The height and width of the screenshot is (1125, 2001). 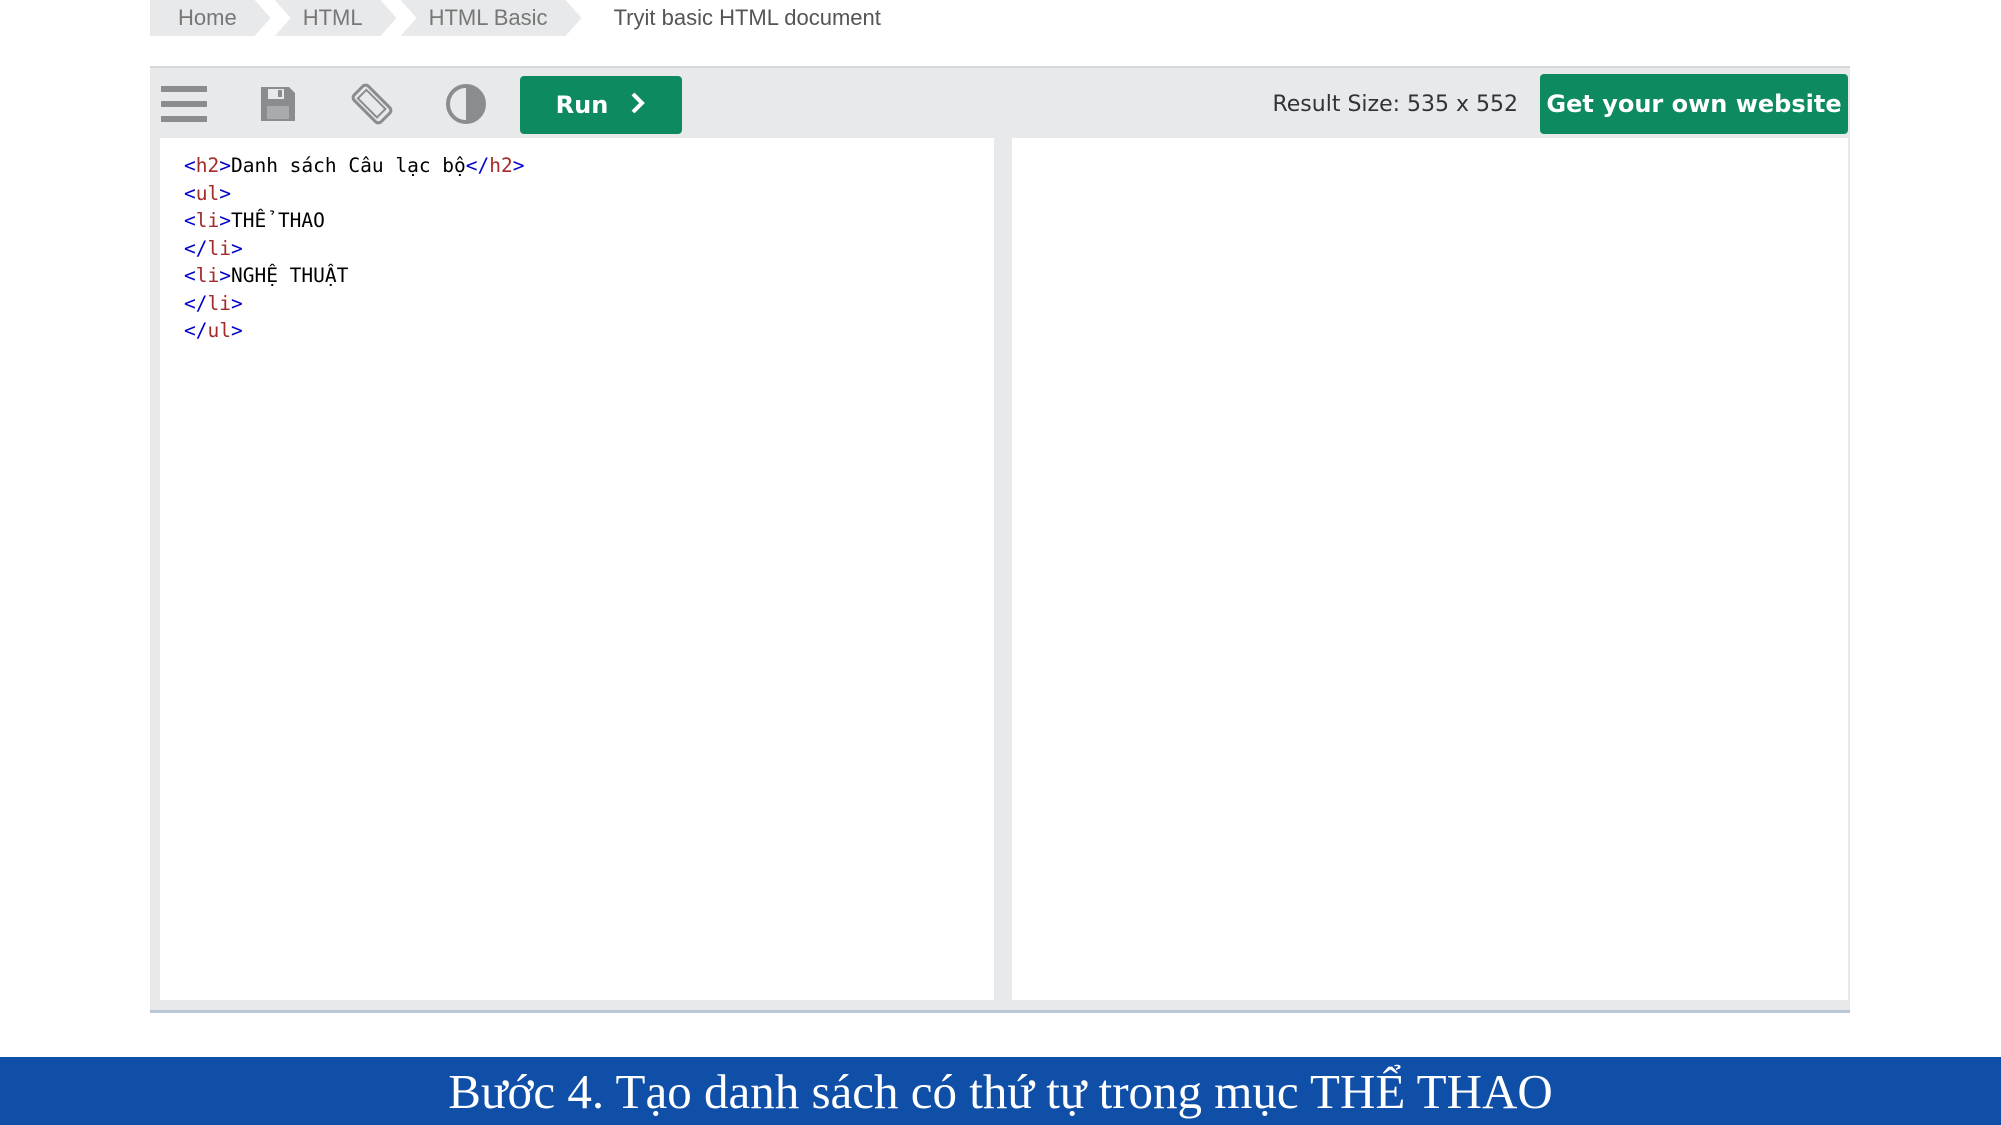 What do you see at coordinates (747, 17) in the screenshot?
I see `breadcrumb-current: Tryit basic HTML document` at bounding box center [747, 17].